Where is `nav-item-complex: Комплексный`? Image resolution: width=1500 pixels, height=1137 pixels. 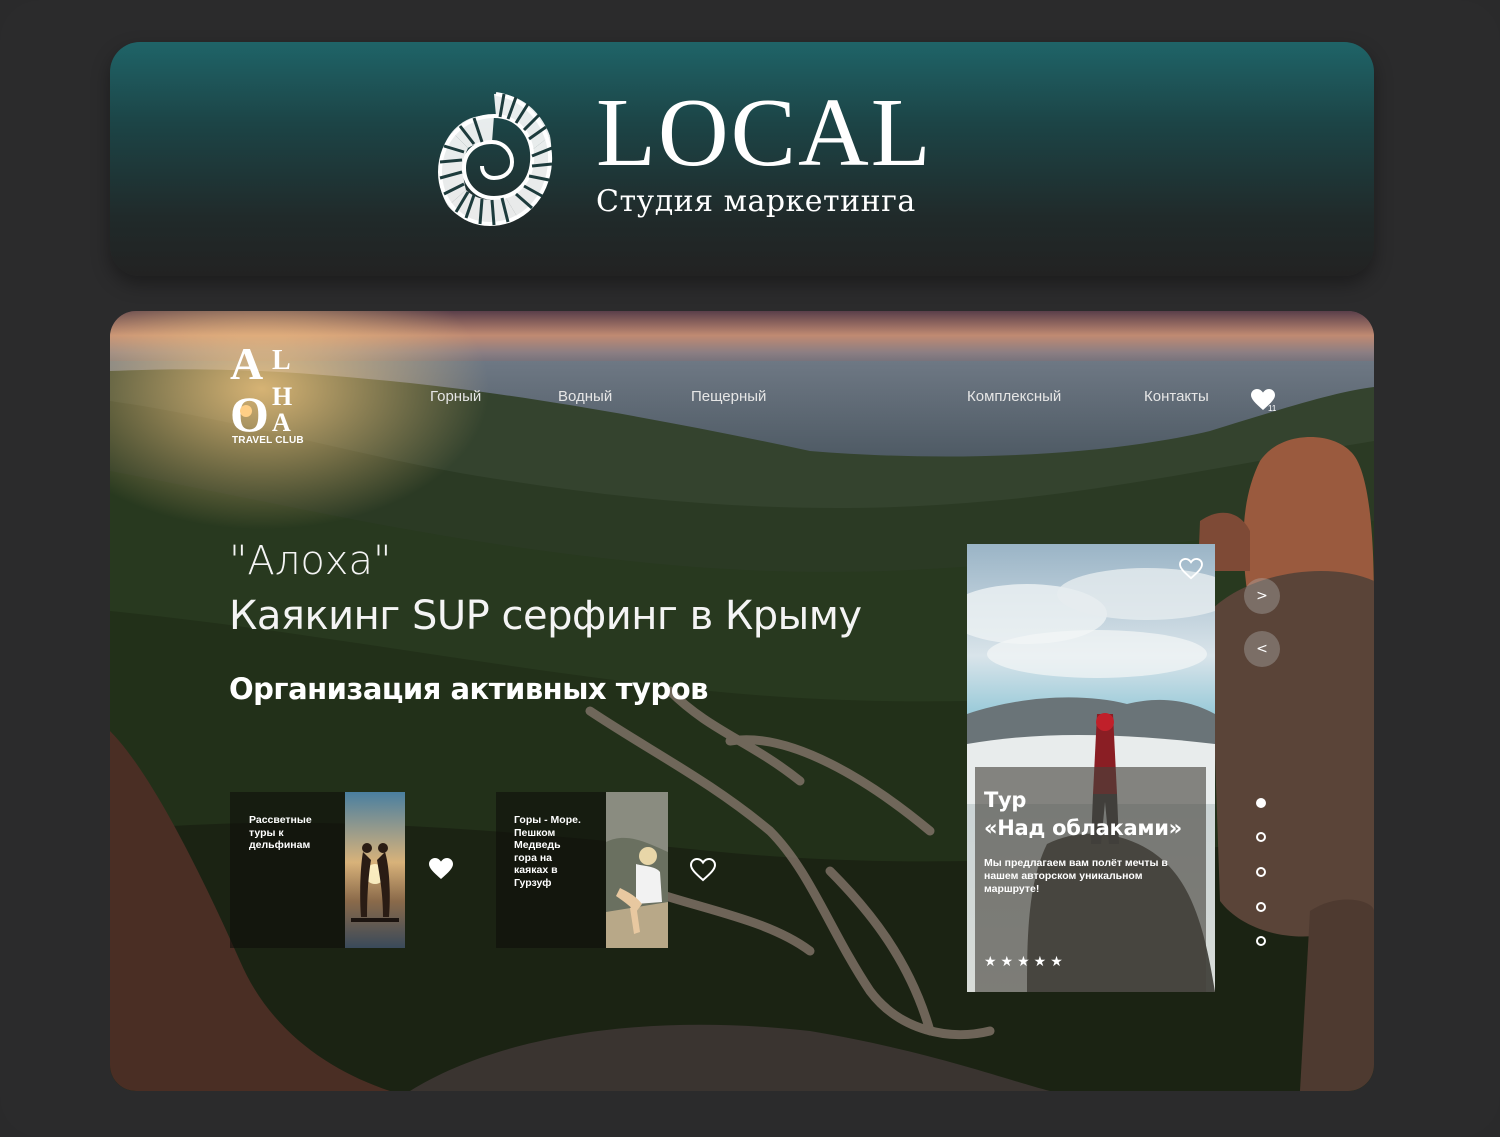 nav-item-complex: Комплексный is located at coordinates (1014, 396).